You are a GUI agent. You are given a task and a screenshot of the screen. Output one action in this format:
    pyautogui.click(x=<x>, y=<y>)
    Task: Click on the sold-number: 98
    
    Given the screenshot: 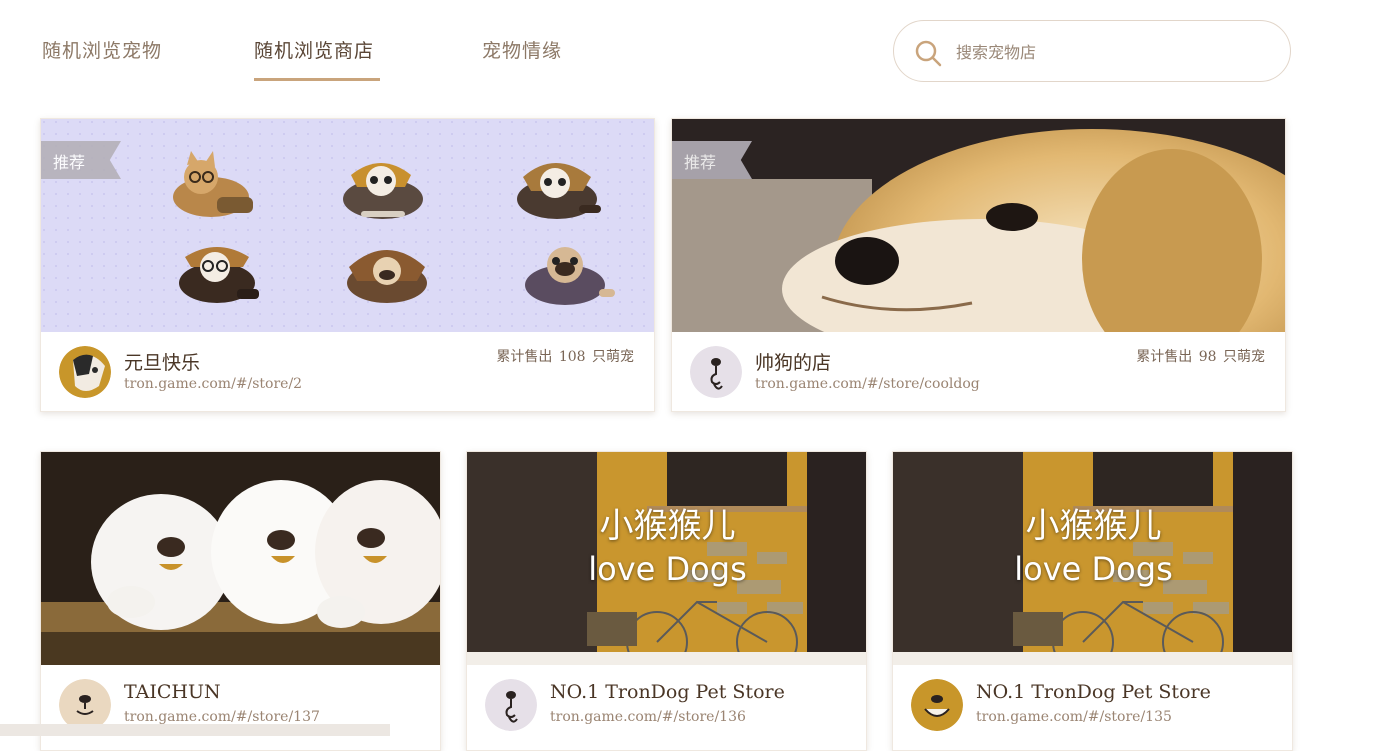 What is the action you would take?
    pyautogui.click(x=1207, y=357)
    